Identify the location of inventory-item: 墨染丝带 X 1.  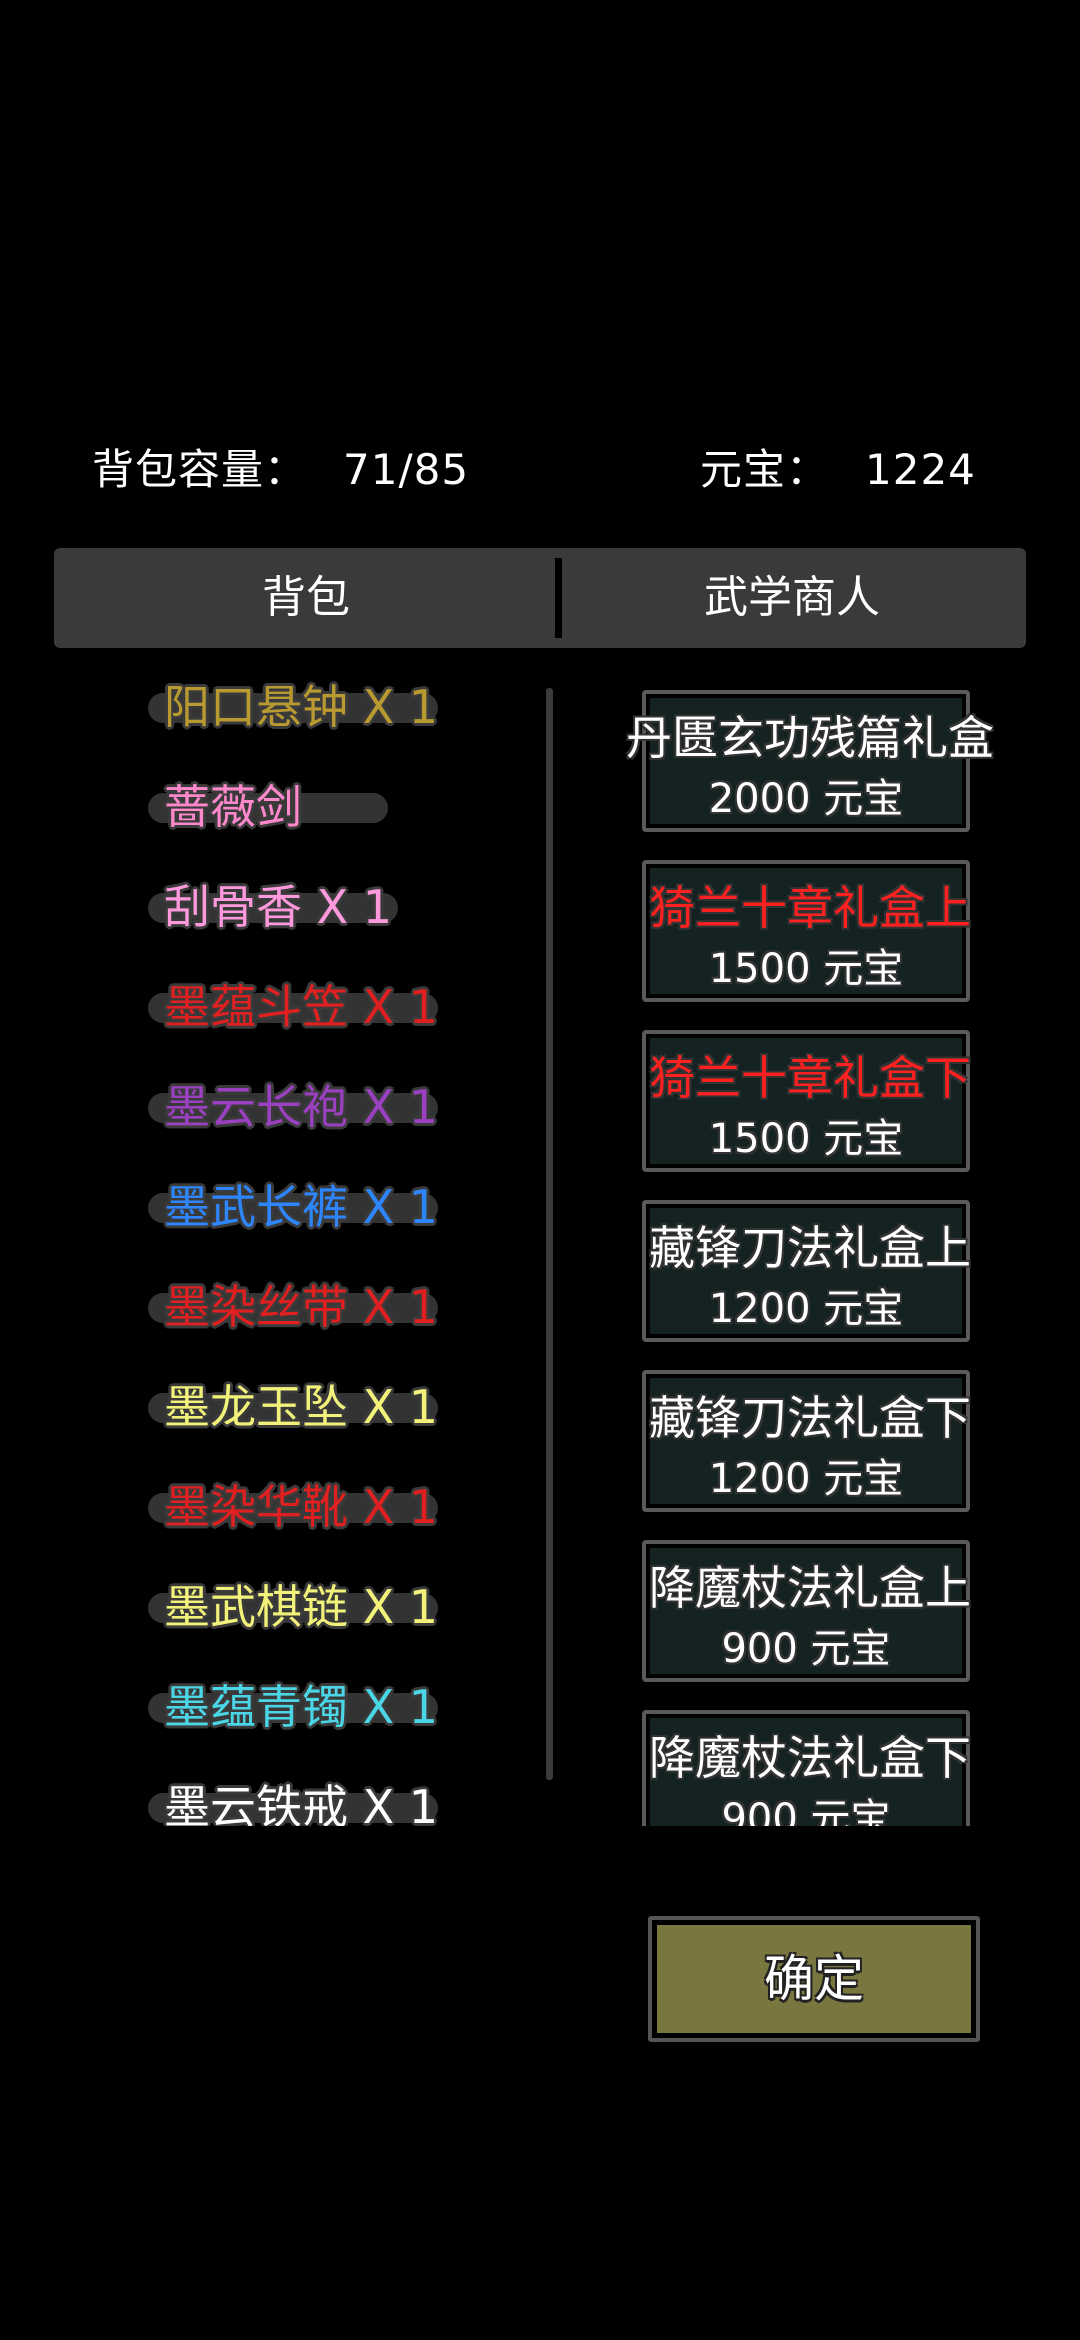
(330, 1307).